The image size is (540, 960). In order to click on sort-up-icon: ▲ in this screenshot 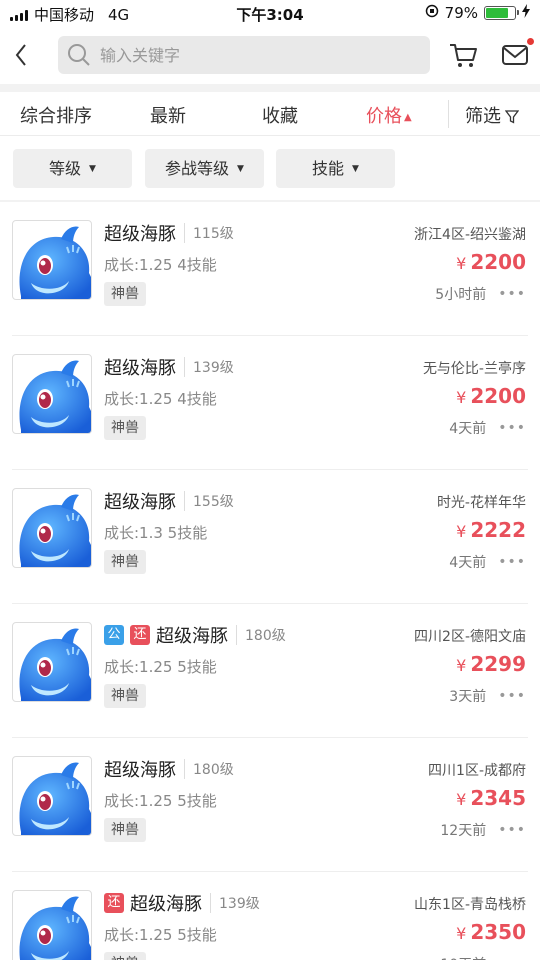, I will do `click(408, 117)`.